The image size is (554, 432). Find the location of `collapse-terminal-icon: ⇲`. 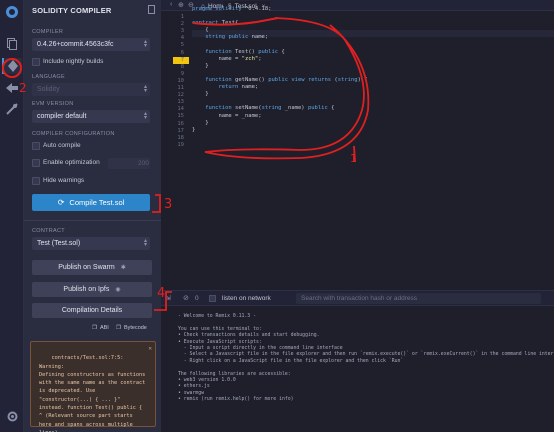

collapse-terminal-icon: ⇲ is located at coordinates (168, 298).